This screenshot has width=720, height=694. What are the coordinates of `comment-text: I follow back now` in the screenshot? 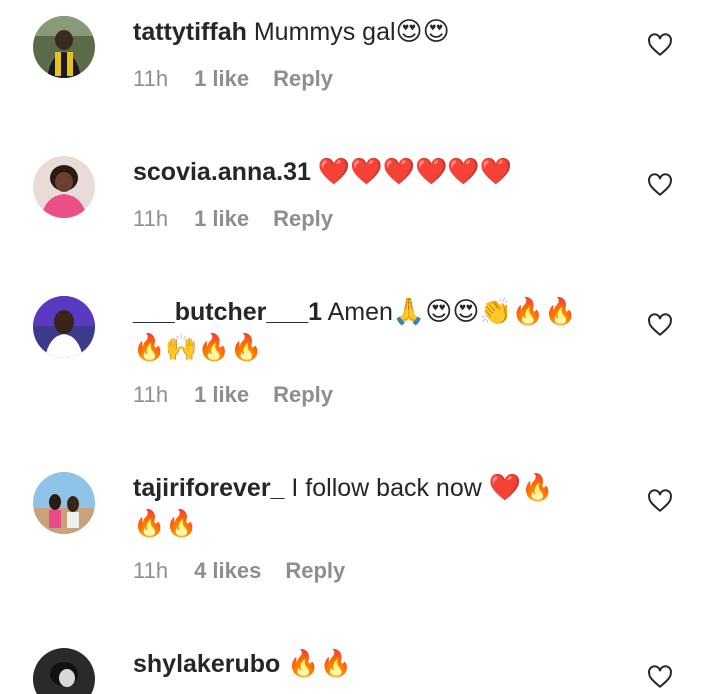 It's located at (386, 488).